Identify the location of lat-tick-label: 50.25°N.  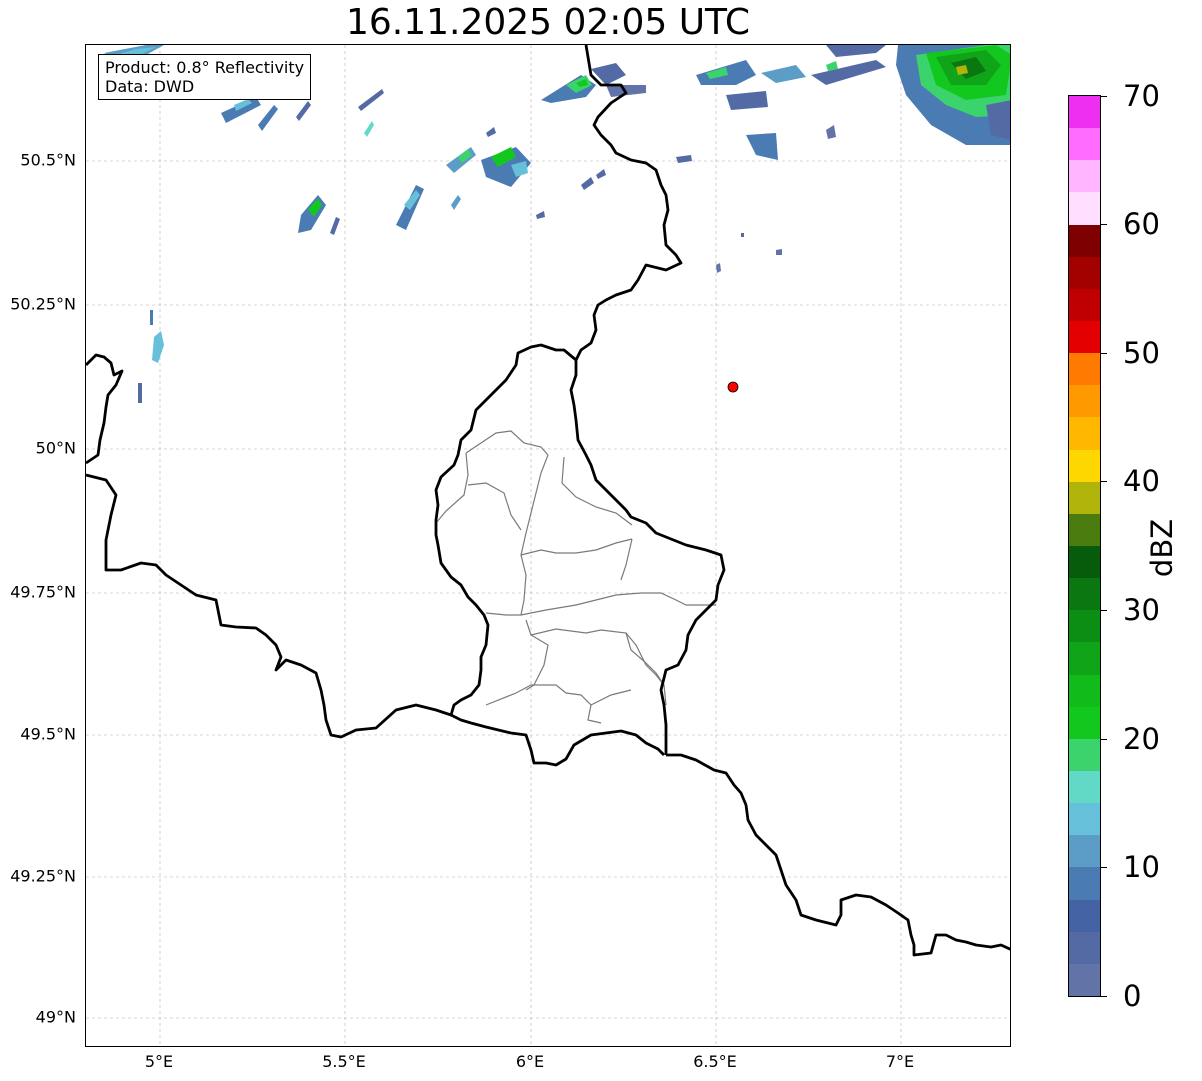
(43, 304).